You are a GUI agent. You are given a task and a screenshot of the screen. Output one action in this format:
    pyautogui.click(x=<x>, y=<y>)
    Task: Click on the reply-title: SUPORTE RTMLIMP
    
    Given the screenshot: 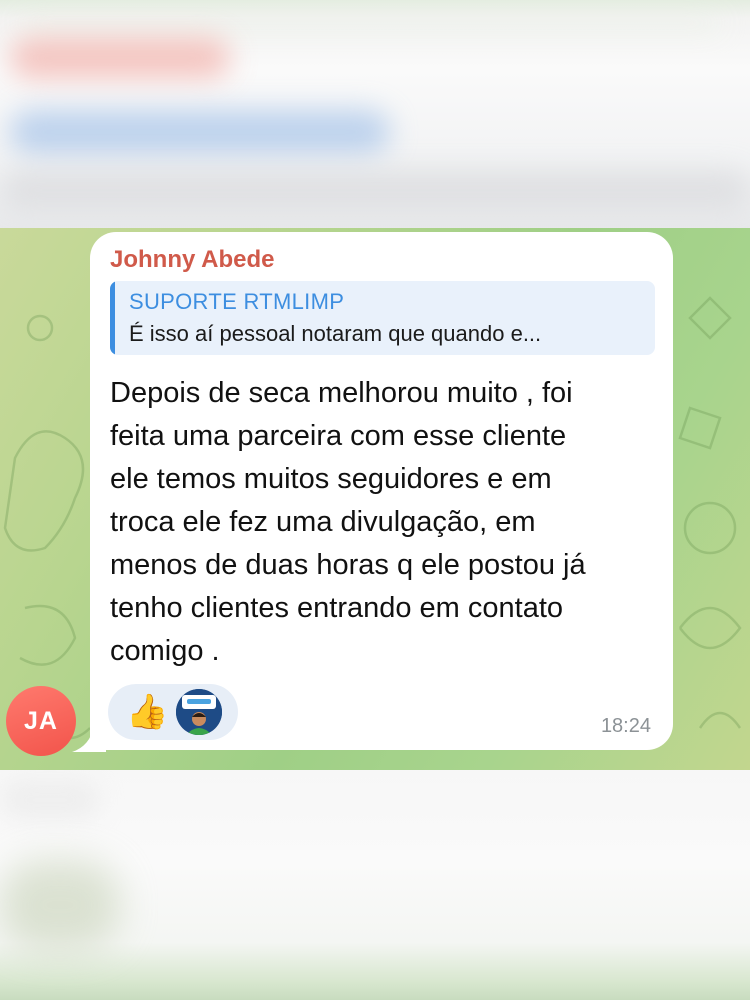 What is the action you would take?
    pyautogui.click(x=237, y=301)
    